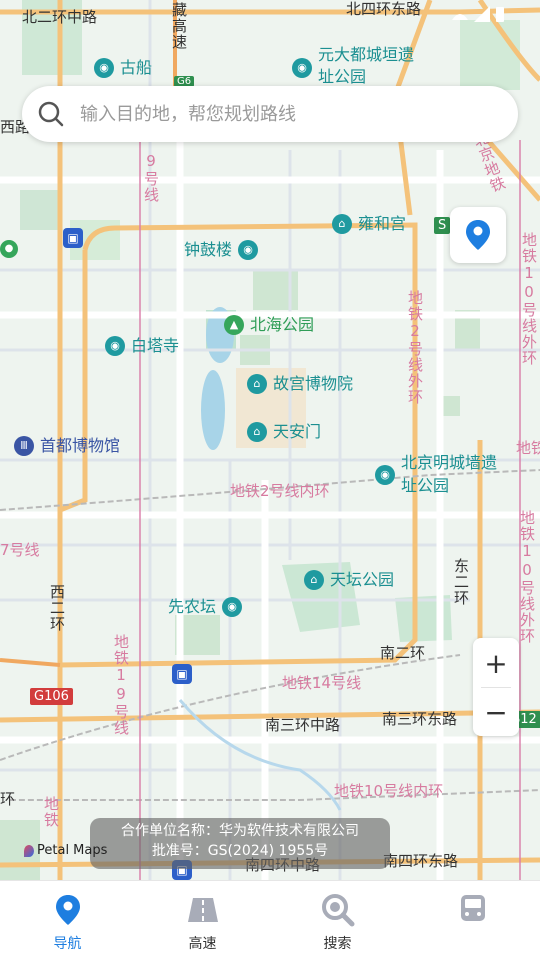 Image resolution: width=540 pixels, height=961 pixels. What do you see at coordinates (415, 347) in the screenshot?
I see `metro-label: 地铁2号线外环` at bounding box center [415, 347].